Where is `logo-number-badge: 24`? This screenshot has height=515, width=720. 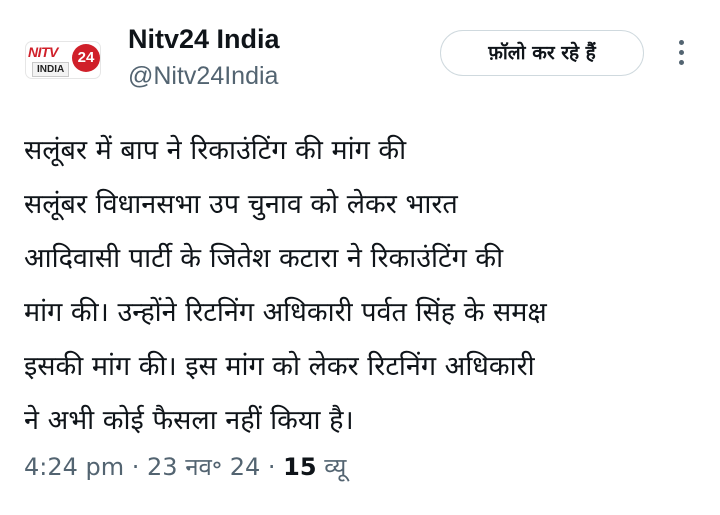 logo-number-badge: 24 is located at coordinates (86, 58).